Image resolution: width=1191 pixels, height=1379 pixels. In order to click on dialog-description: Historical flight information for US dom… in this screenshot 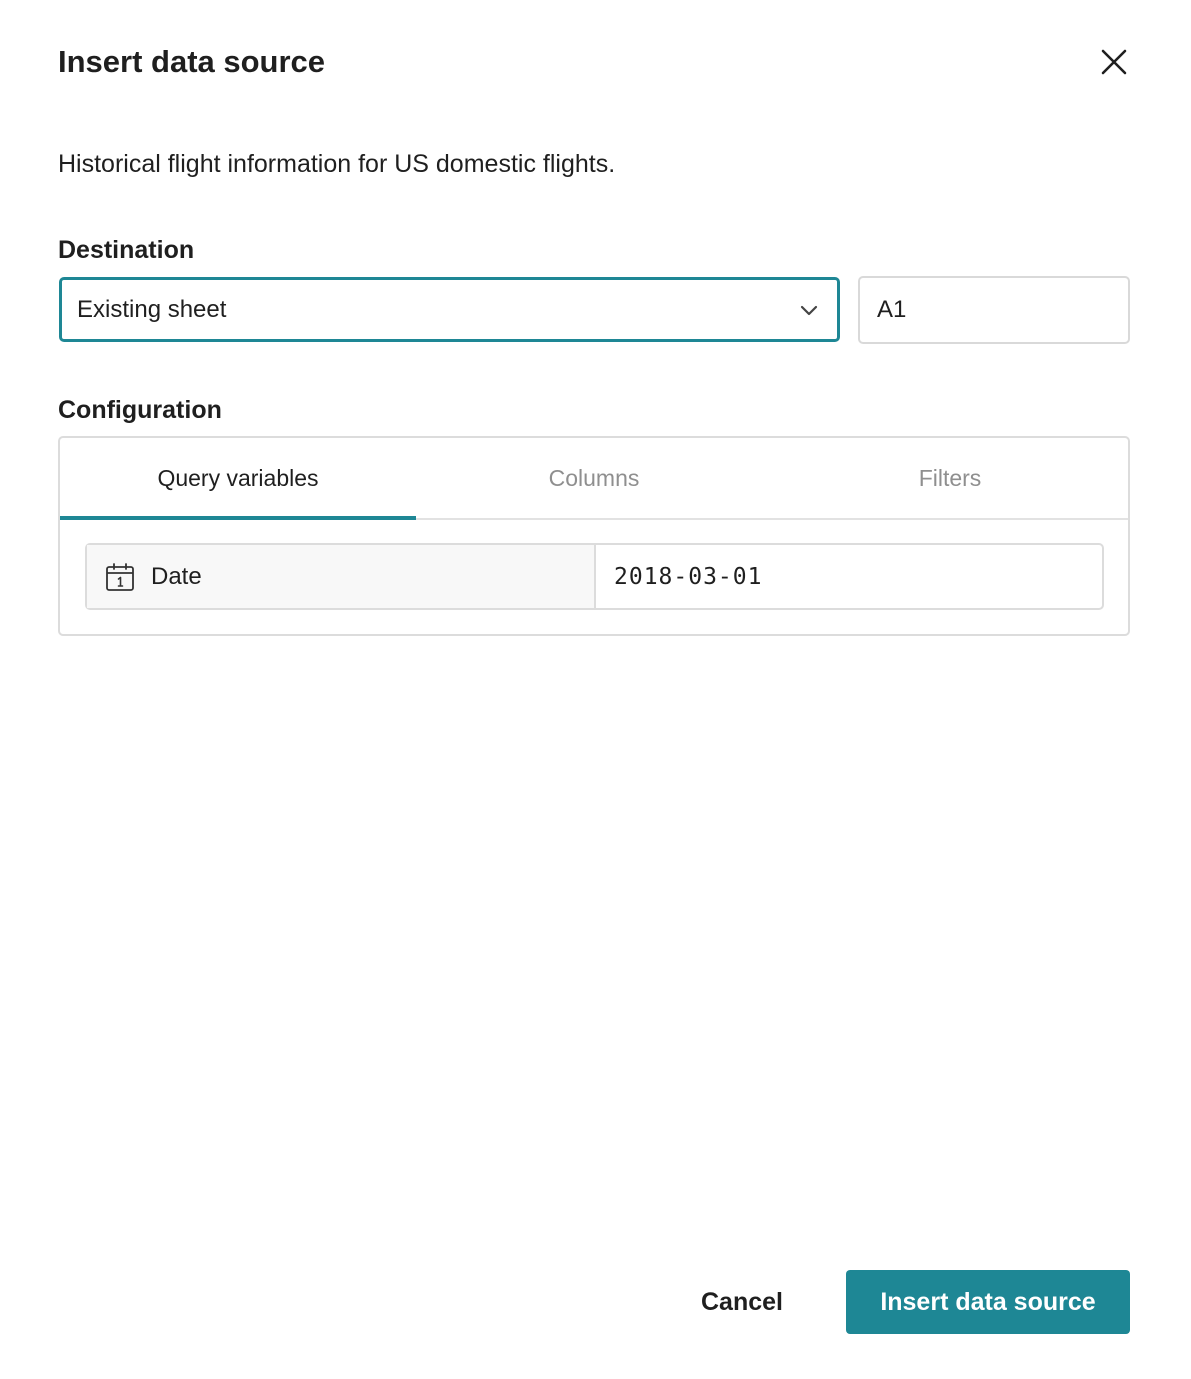, I will do `click(337, 164)`.